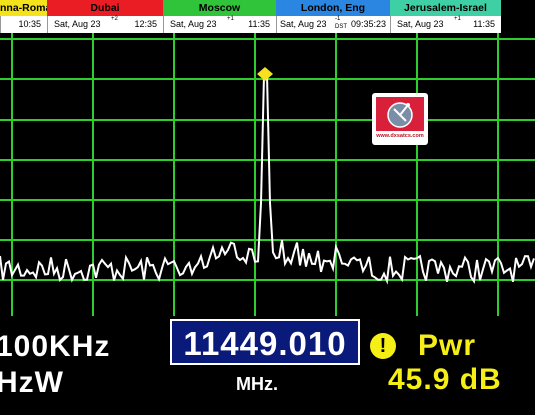 Image resolution: width=535 pixels, height=415 pixels. What do you see at coordinates (219, 8) in the screenshot?
I see `clock-tz-label: Moscow` at bounding box center [219, 8].